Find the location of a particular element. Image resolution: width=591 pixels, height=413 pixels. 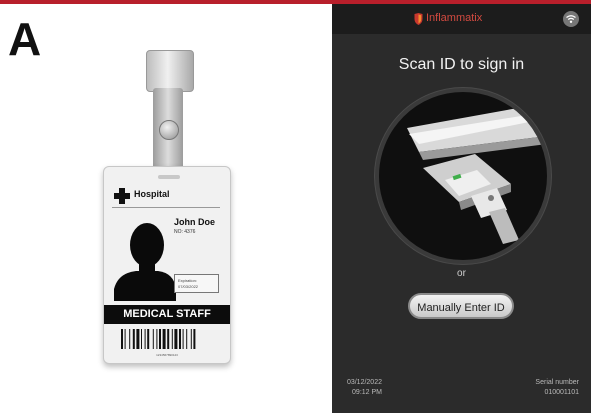

manually-enter-id-button: Manually Enter ID is located at coordinates (461, 306).